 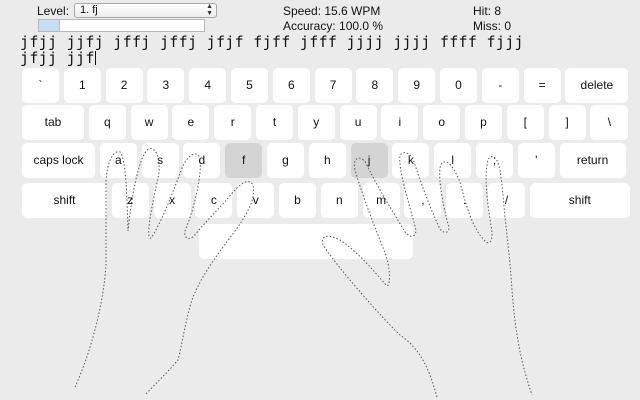 What do you see at coordinates (592, 160) in the screenshot?
I see `key-return: return` at bounding box center [592, 160].